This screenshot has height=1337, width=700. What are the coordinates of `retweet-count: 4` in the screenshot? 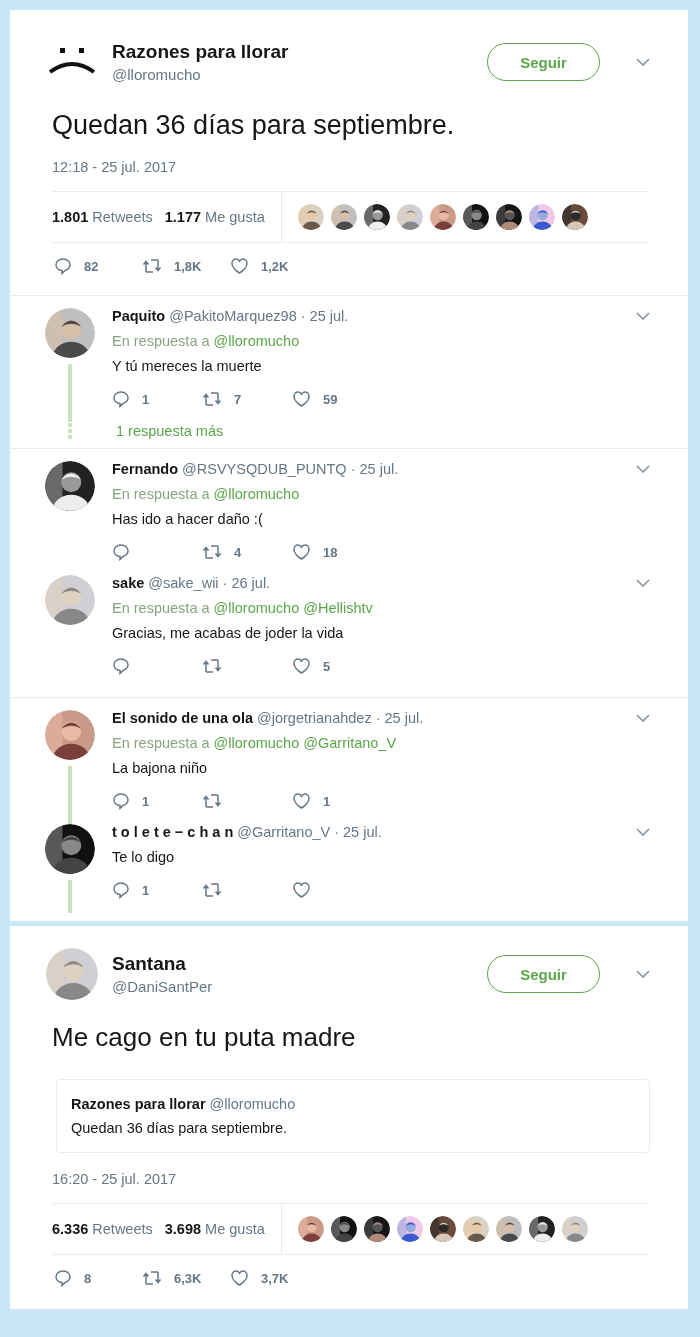 It's located at (238, 552).